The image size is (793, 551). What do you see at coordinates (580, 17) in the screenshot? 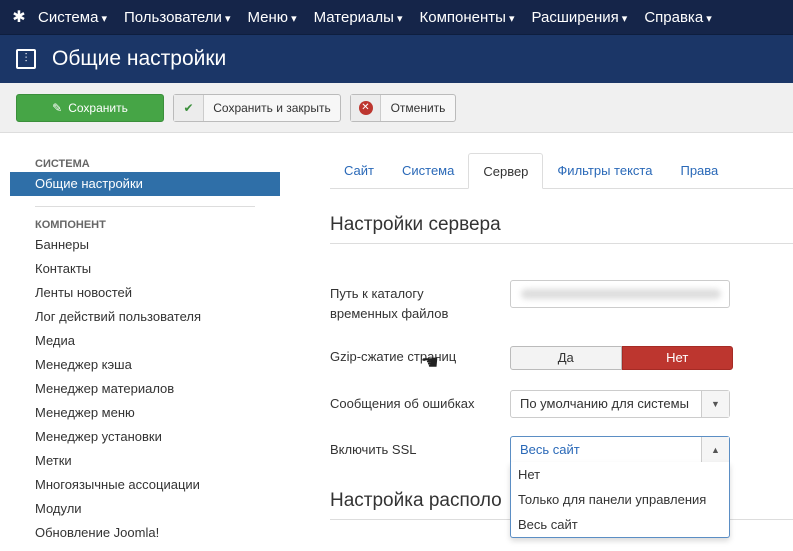
I see `menu-extensions: Расширения` at bounding box center [580, 17].